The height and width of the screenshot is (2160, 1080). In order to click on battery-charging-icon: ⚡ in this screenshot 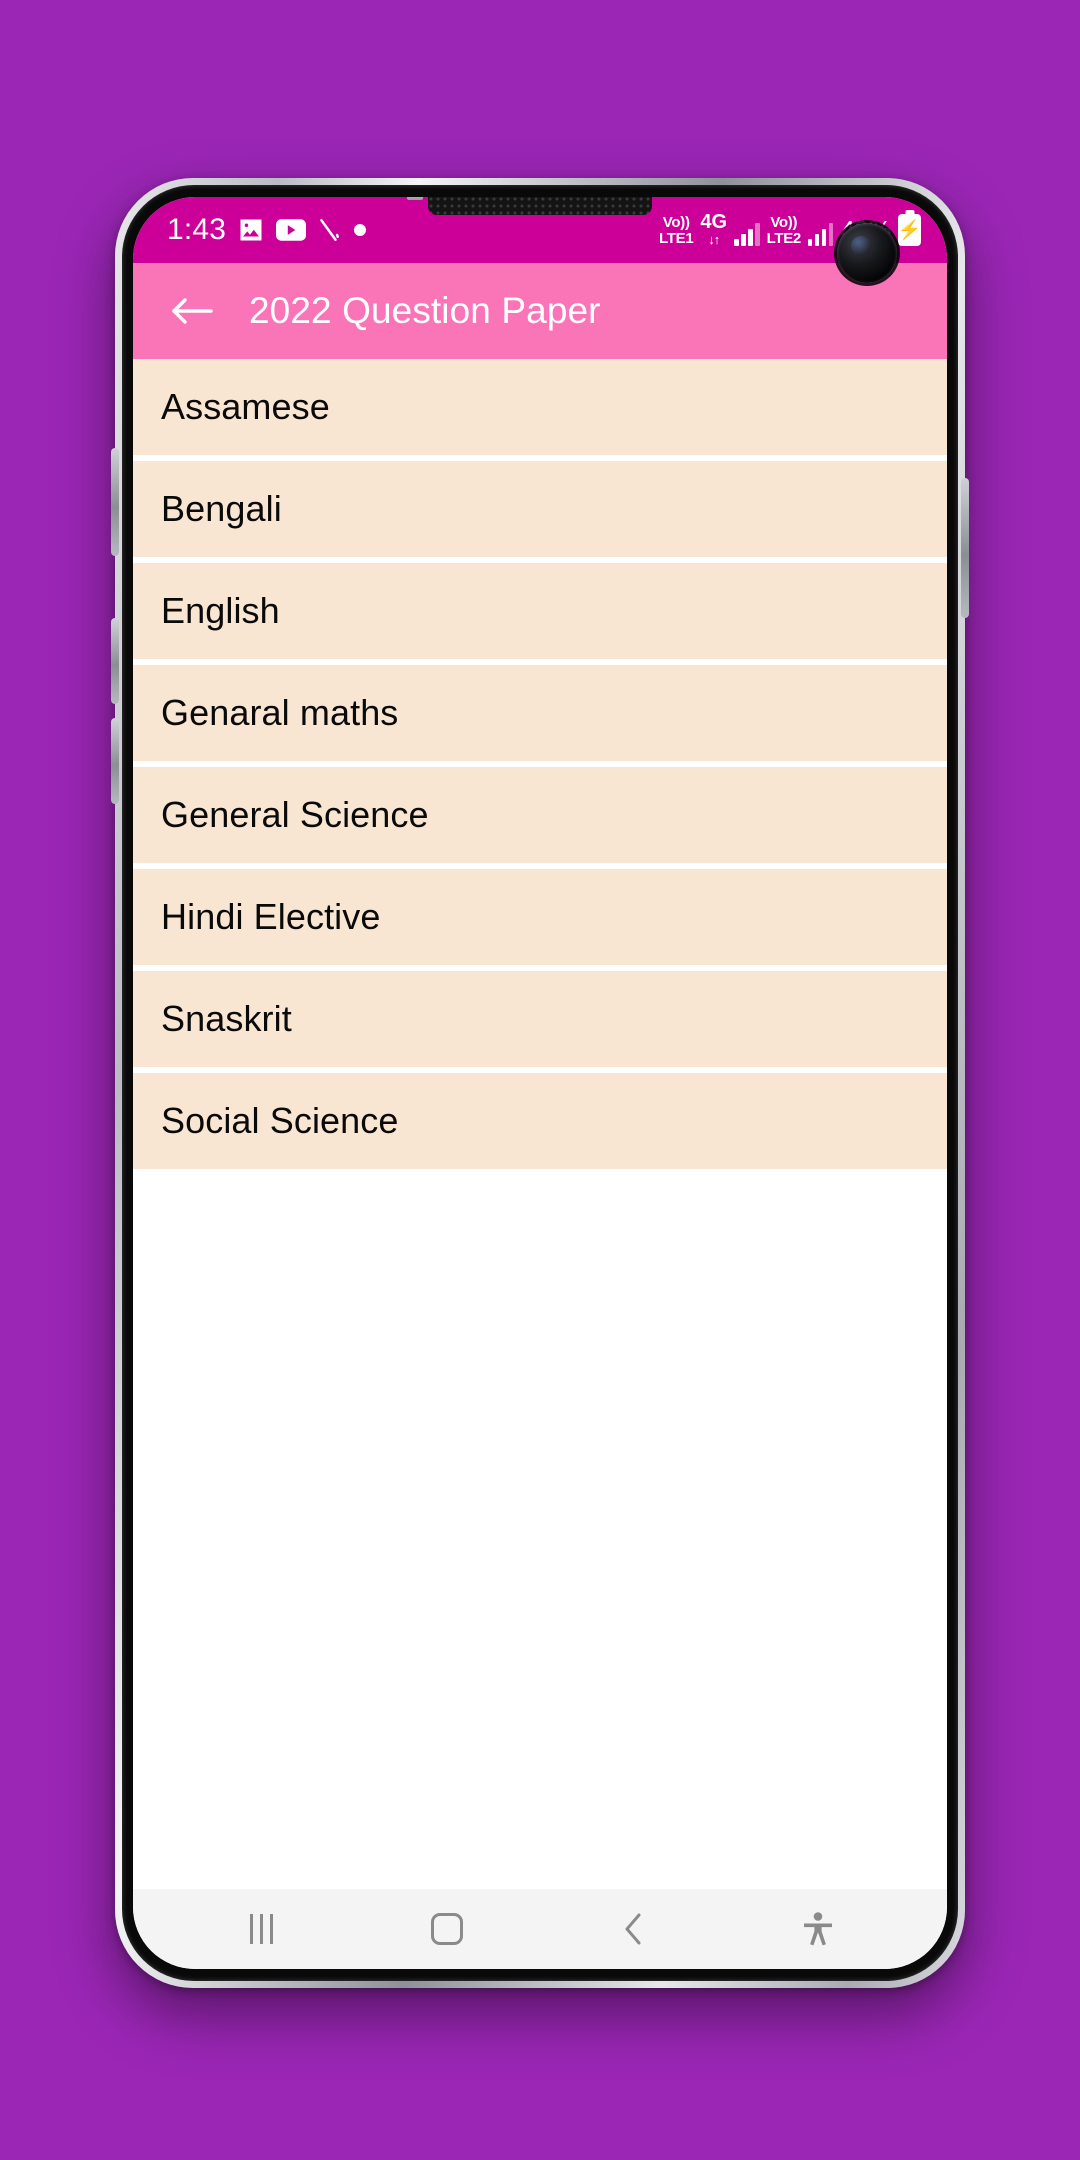, I will do `click(909, 230)`.